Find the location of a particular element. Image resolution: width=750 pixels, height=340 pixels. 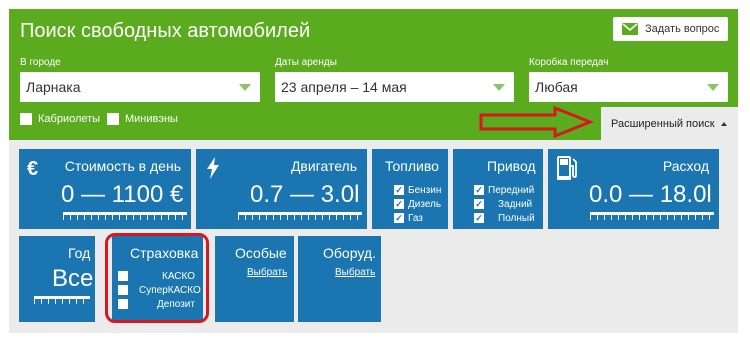

fuel-title: Топливо is located at coordinates (412, 166).